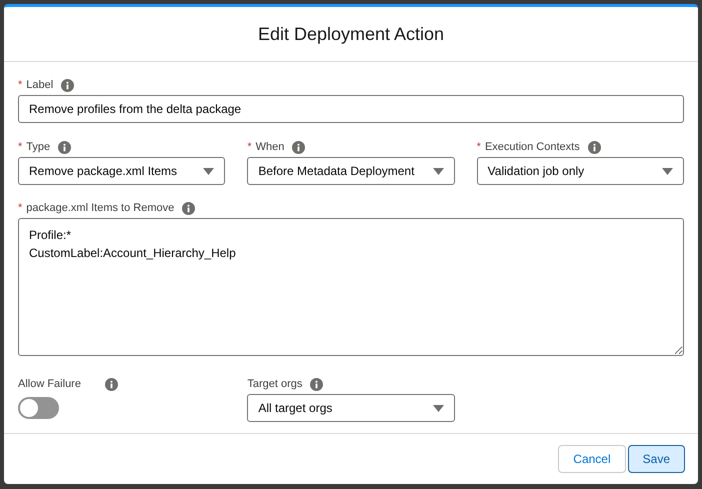 Image resolution: width=702 pixels, height=489 pixels. Describe the element at coordinates (351, 34) in the screenshot. I see `modal-title: Edit Deployment Action` at that location.